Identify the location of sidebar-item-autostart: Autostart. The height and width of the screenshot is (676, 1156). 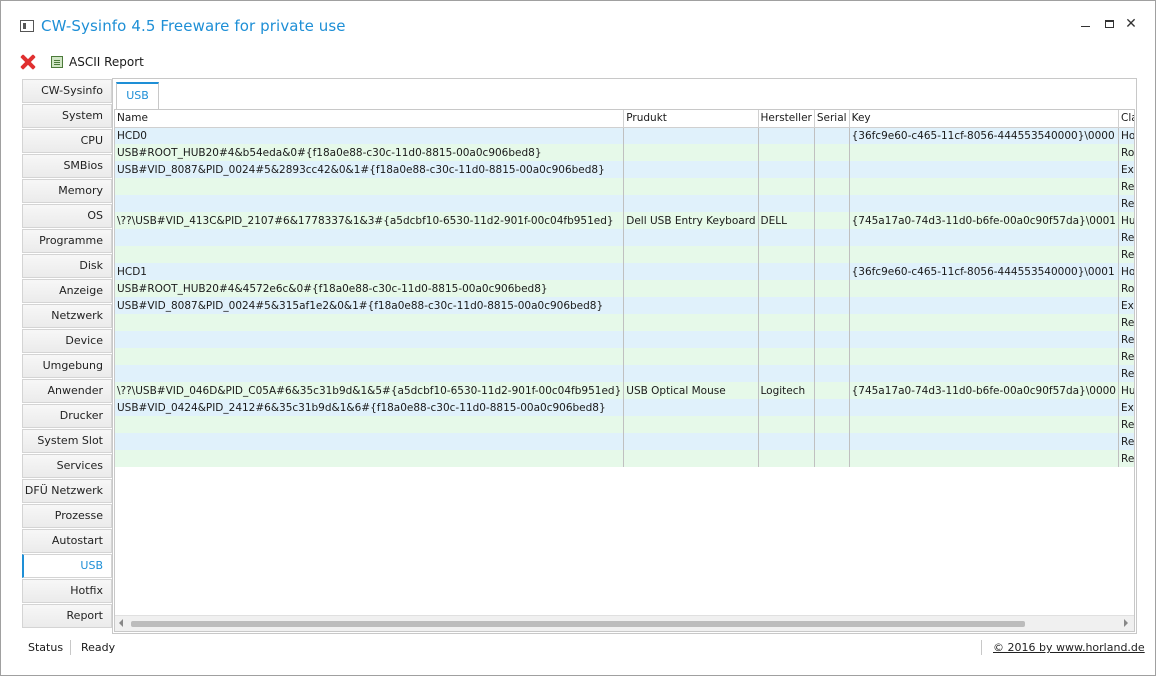
(67, 541).